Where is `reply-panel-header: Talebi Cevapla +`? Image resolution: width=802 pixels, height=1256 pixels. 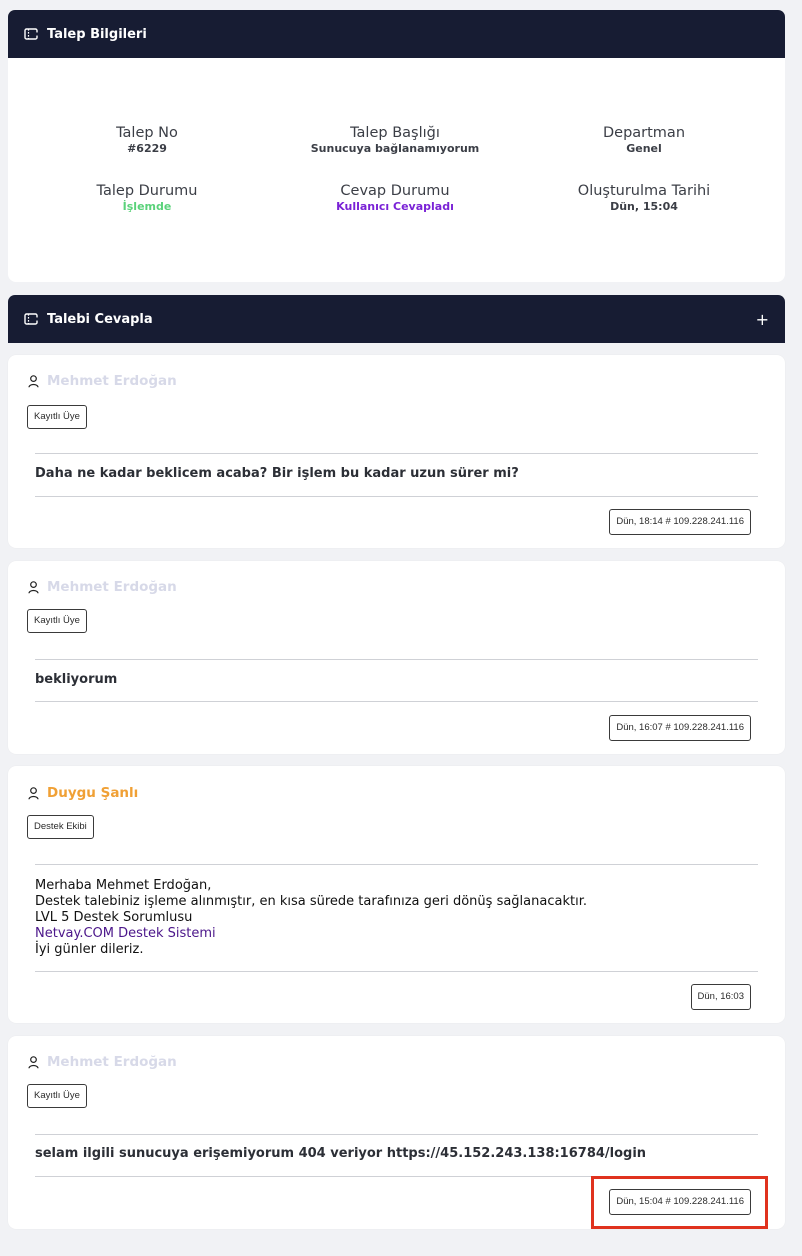
reply-panel-header: Talebi Cevapla + is located at coordinates (396, 319).